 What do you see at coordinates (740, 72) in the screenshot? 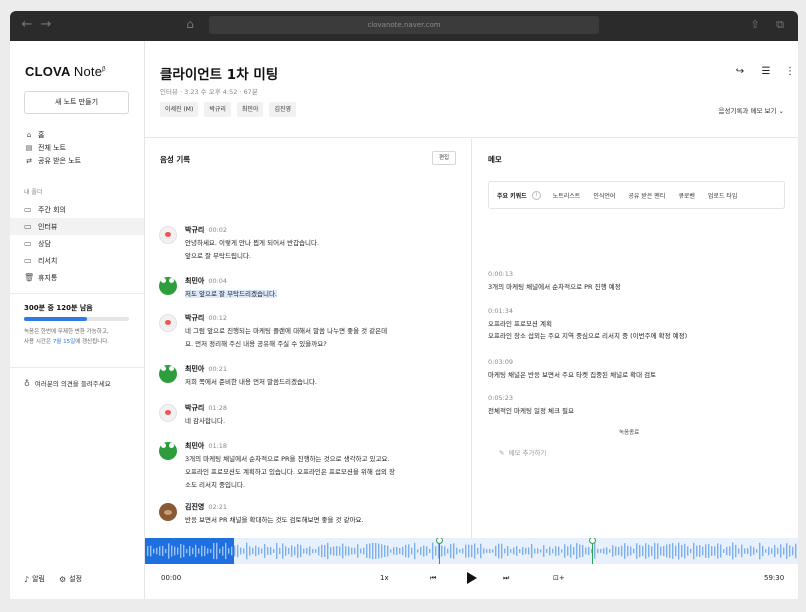
I see `share-icon: ↪` at bounding box center [740, 72].